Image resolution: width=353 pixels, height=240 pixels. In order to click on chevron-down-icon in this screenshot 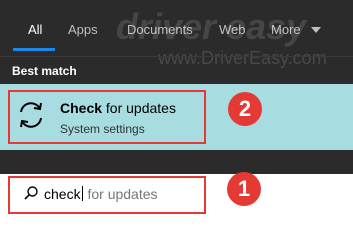, I will do `click(316, 30)`.